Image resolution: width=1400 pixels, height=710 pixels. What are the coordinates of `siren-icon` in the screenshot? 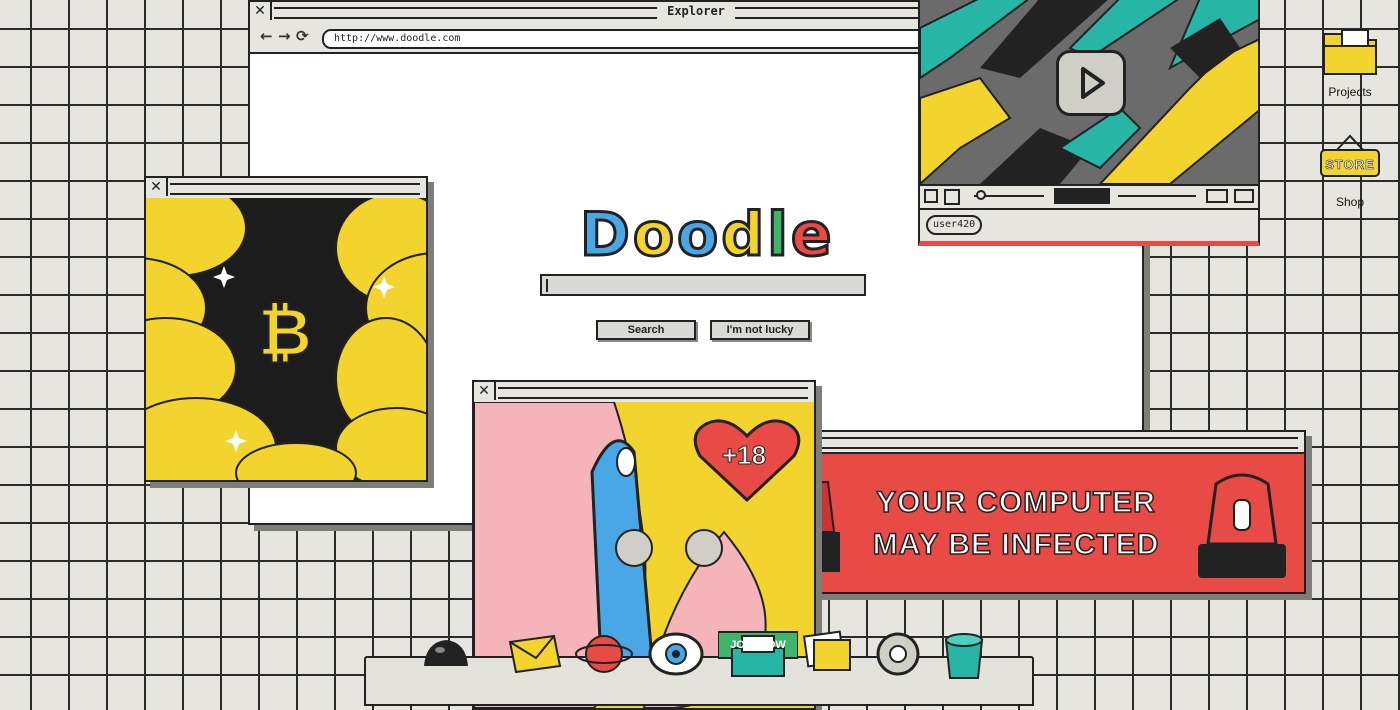 It's located at (1242, 525).